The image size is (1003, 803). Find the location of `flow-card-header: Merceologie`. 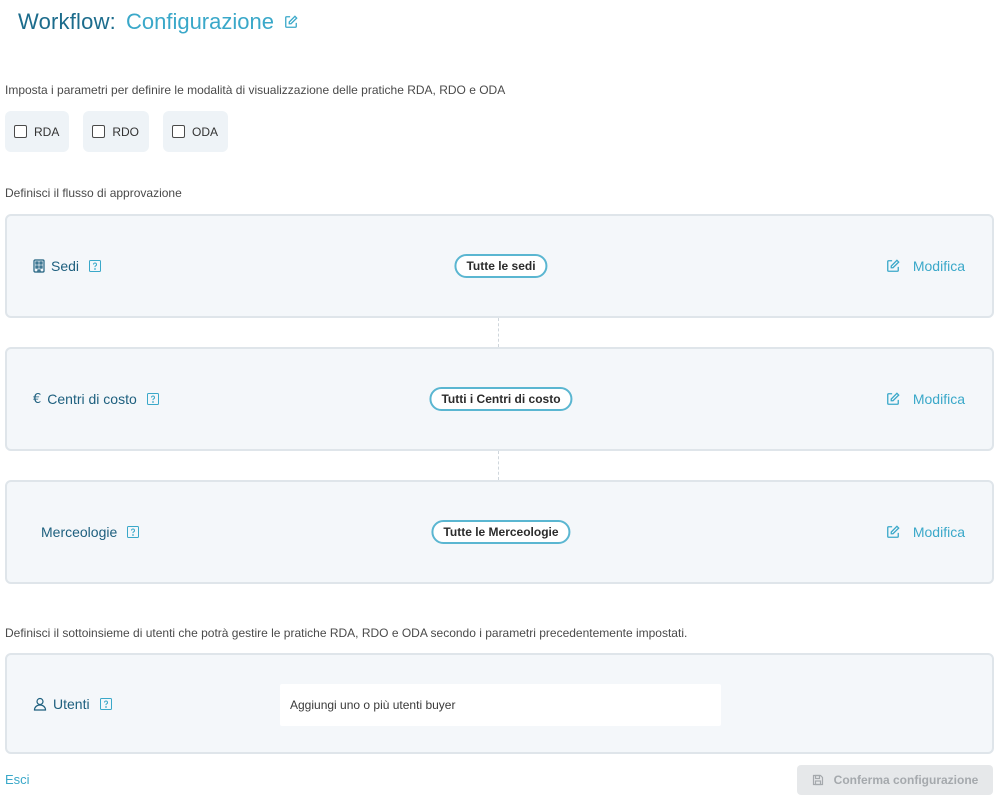

flow-card-header: Merceologie is located at coordinates (90, 532).